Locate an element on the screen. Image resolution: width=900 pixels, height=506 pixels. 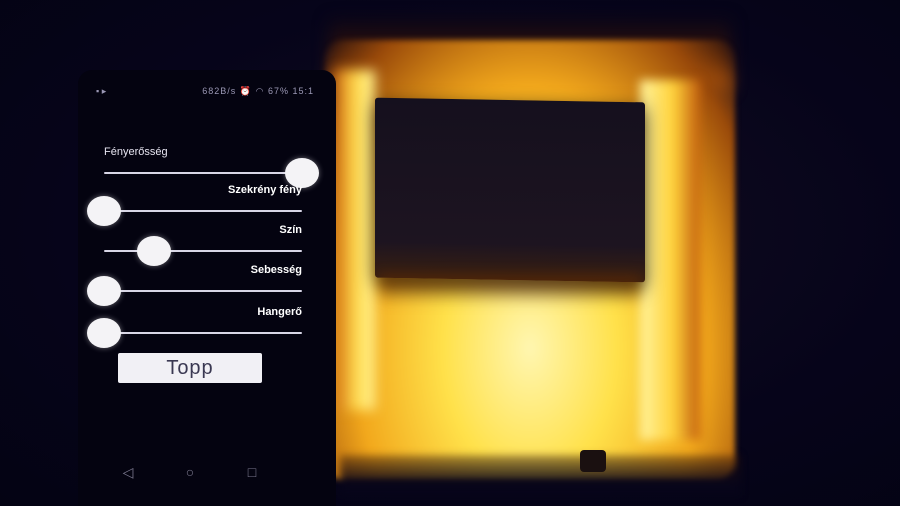
slider-speed: Sebesség is located at coordinates (194, 285).